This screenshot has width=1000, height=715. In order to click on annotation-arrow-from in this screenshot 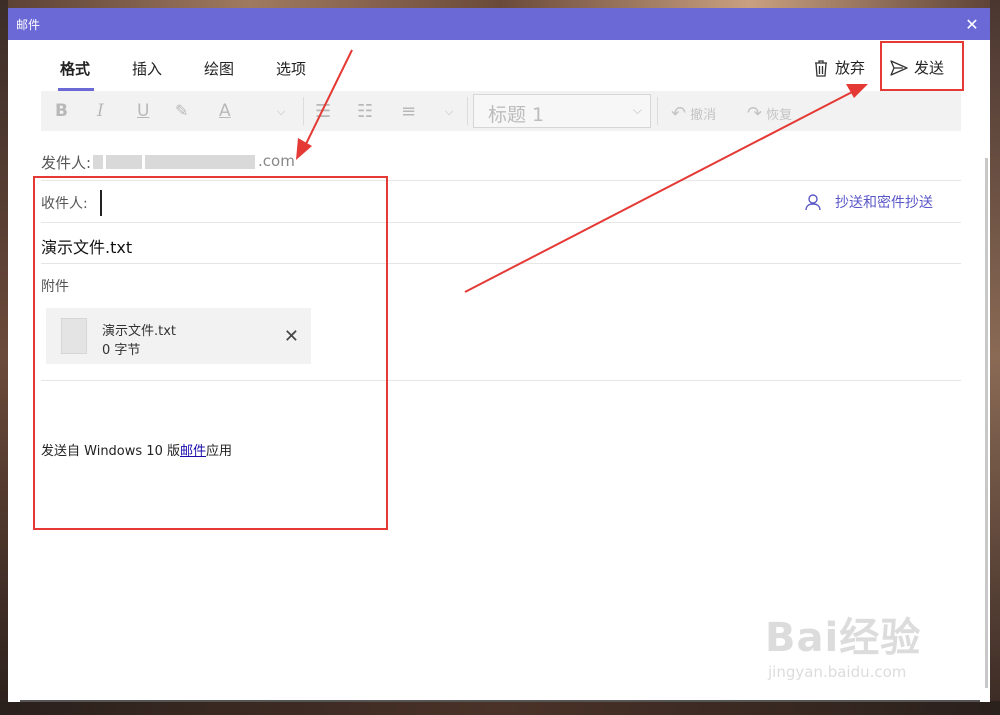, I will do `click(328, 99)`.